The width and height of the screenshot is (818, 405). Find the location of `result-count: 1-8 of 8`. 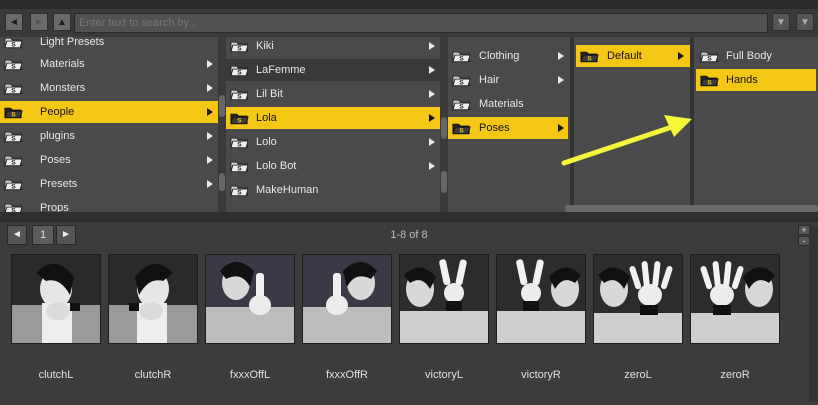

result-count: 1-8 of 8 is located at coordinates (409, 235).